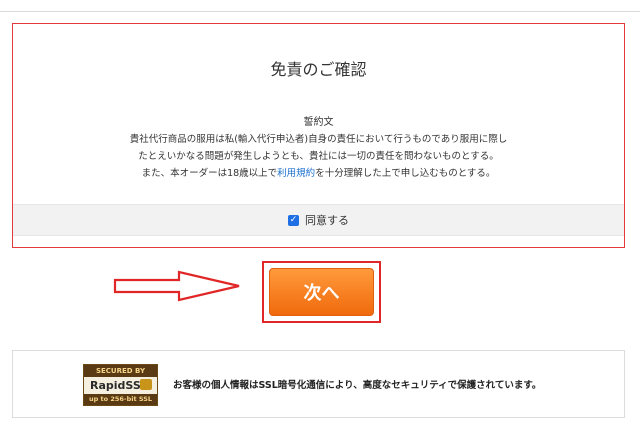 The image size is (640, 425). I want to click on terms-of-use-link: 利用規約, so click(296, 173).